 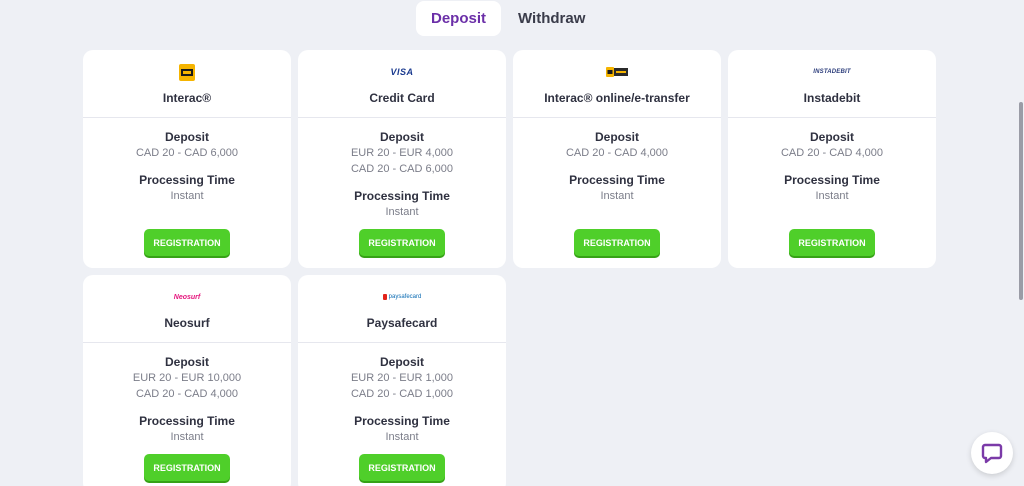 What do you see at coordinates (617, 84) in the screenshot?
I see `card-header: Interac® online/e-transfer` at bounding box center [617, 84].